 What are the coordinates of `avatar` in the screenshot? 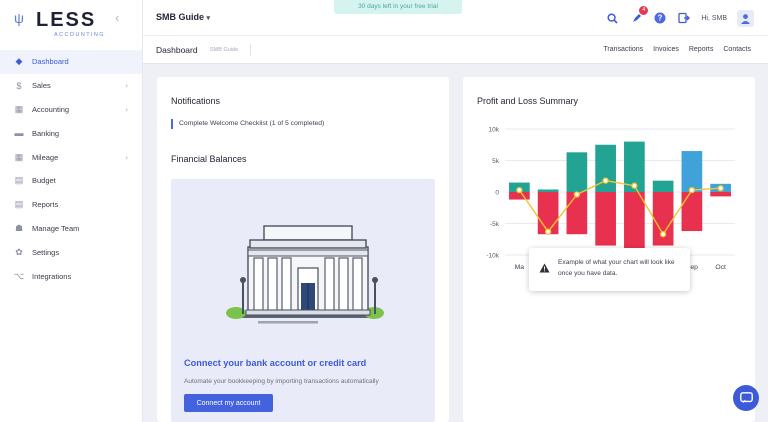 It's located at (745, 18).